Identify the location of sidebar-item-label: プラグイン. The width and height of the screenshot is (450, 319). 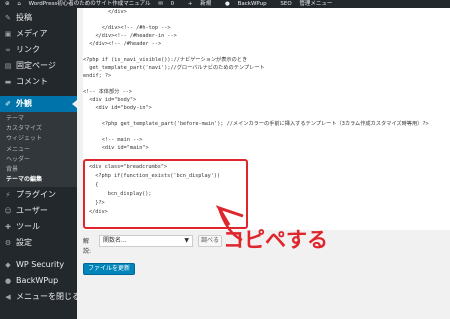
(36, 195).